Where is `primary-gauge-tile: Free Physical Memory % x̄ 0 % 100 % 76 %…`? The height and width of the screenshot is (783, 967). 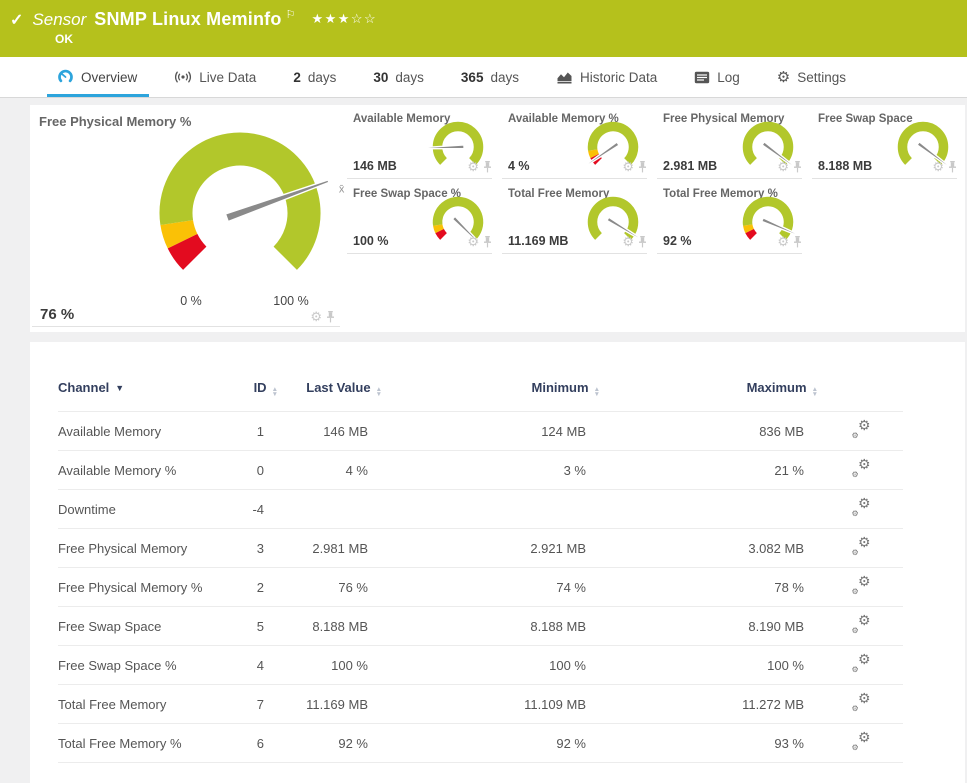 primary-gauge-tile: Free Physical Memory % x̄ 0 % 100 % 76 %… is located at coordinates (187, 218).